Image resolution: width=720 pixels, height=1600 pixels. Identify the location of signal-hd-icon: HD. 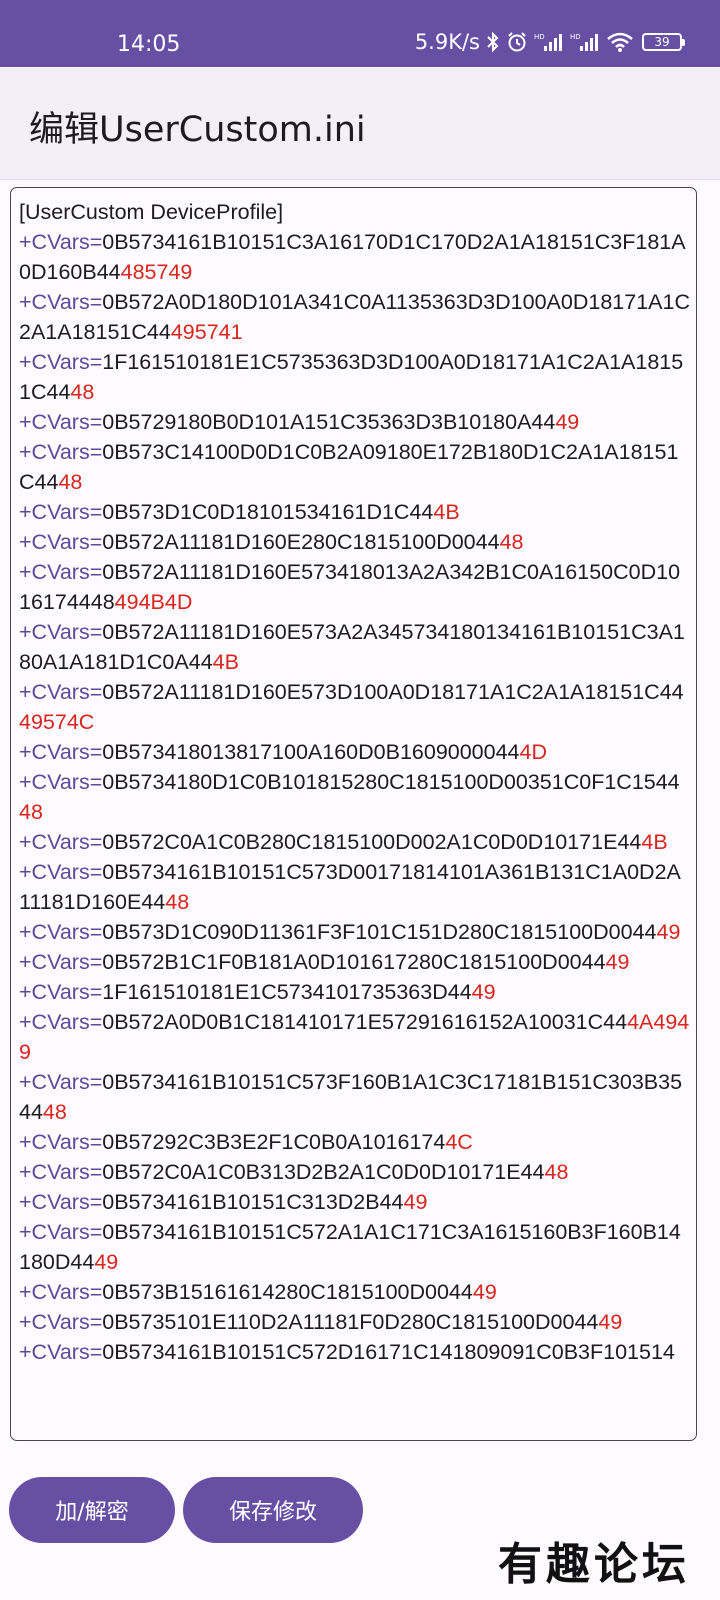
(549, 42).